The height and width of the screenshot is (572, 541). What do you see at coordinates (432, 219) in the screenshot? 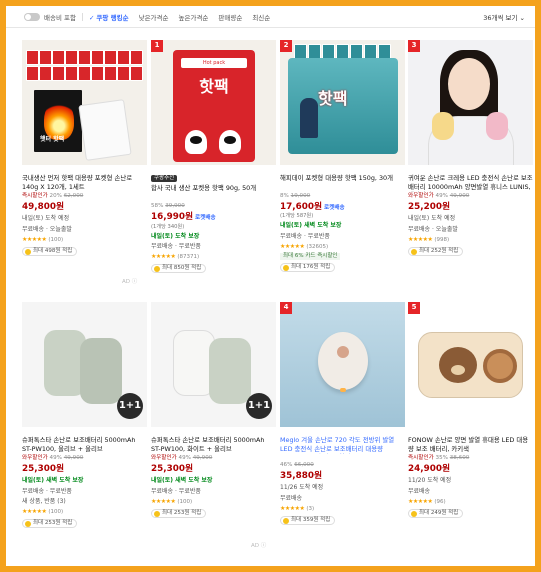
I see `delivery-info: 내일(토) 도착 예정` at bounding box center [432, 219].